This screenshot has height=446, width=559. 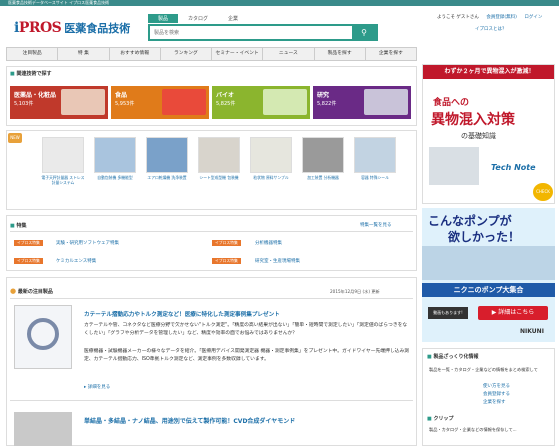 What do you see at coordinates (245, 32) in the screenshot?
I see `search-input` at bounding box center [245, 32].